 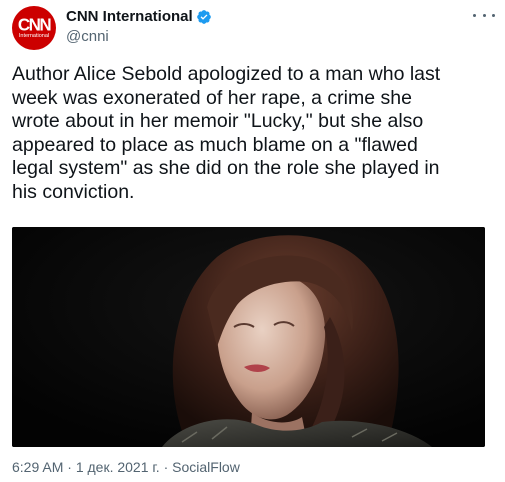 What do you see at coordinates (34, 24) in the screenshot?
I see `avatar-logo-text: CNN` at bounding box center [34, 24].